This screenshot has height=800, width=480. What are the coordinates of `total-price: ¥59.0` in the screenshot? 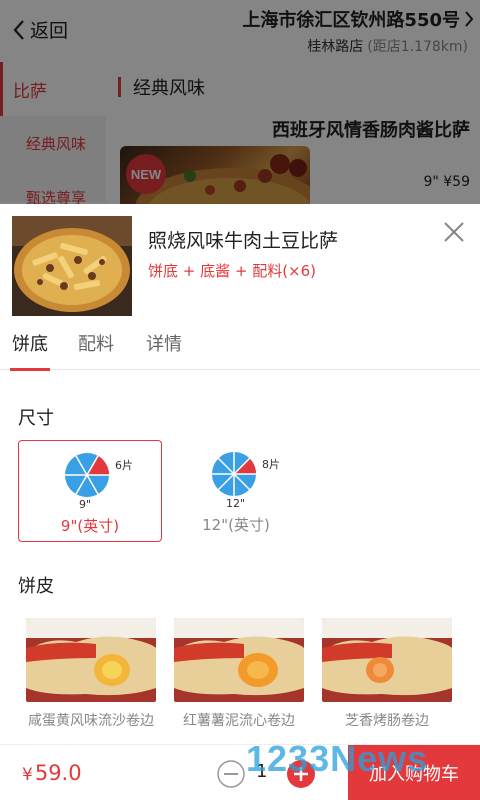 It's located at (52, 773).